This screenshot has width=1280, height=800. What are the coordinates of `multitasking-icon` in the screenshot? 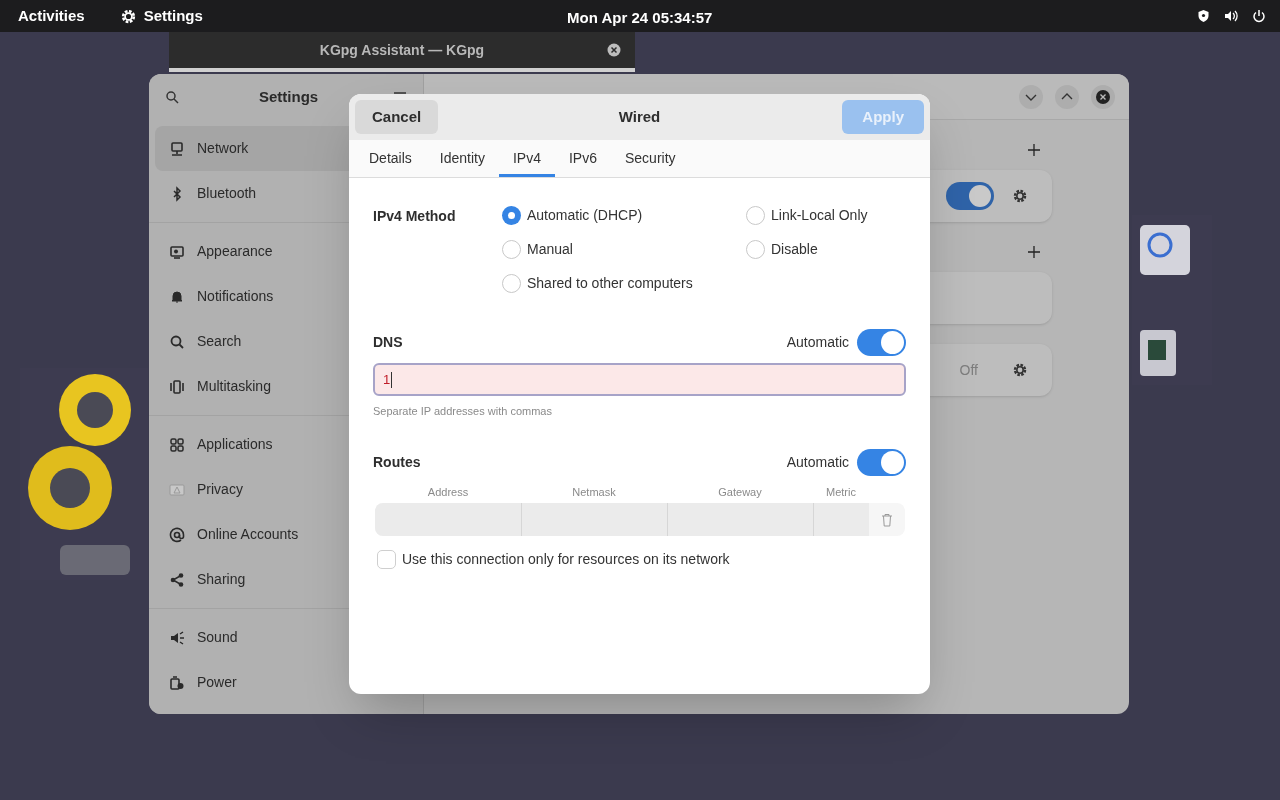 It's located at (177, 386).